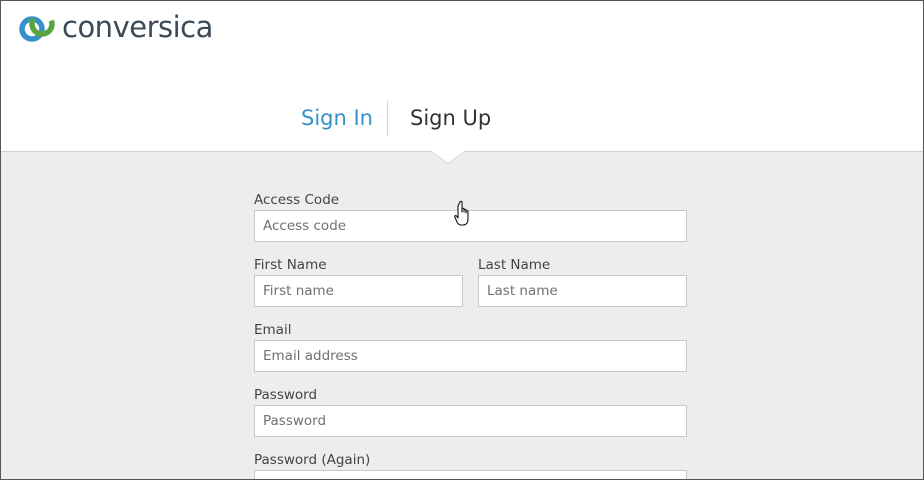  I want to click on email-label: Email, so click(273, 330).